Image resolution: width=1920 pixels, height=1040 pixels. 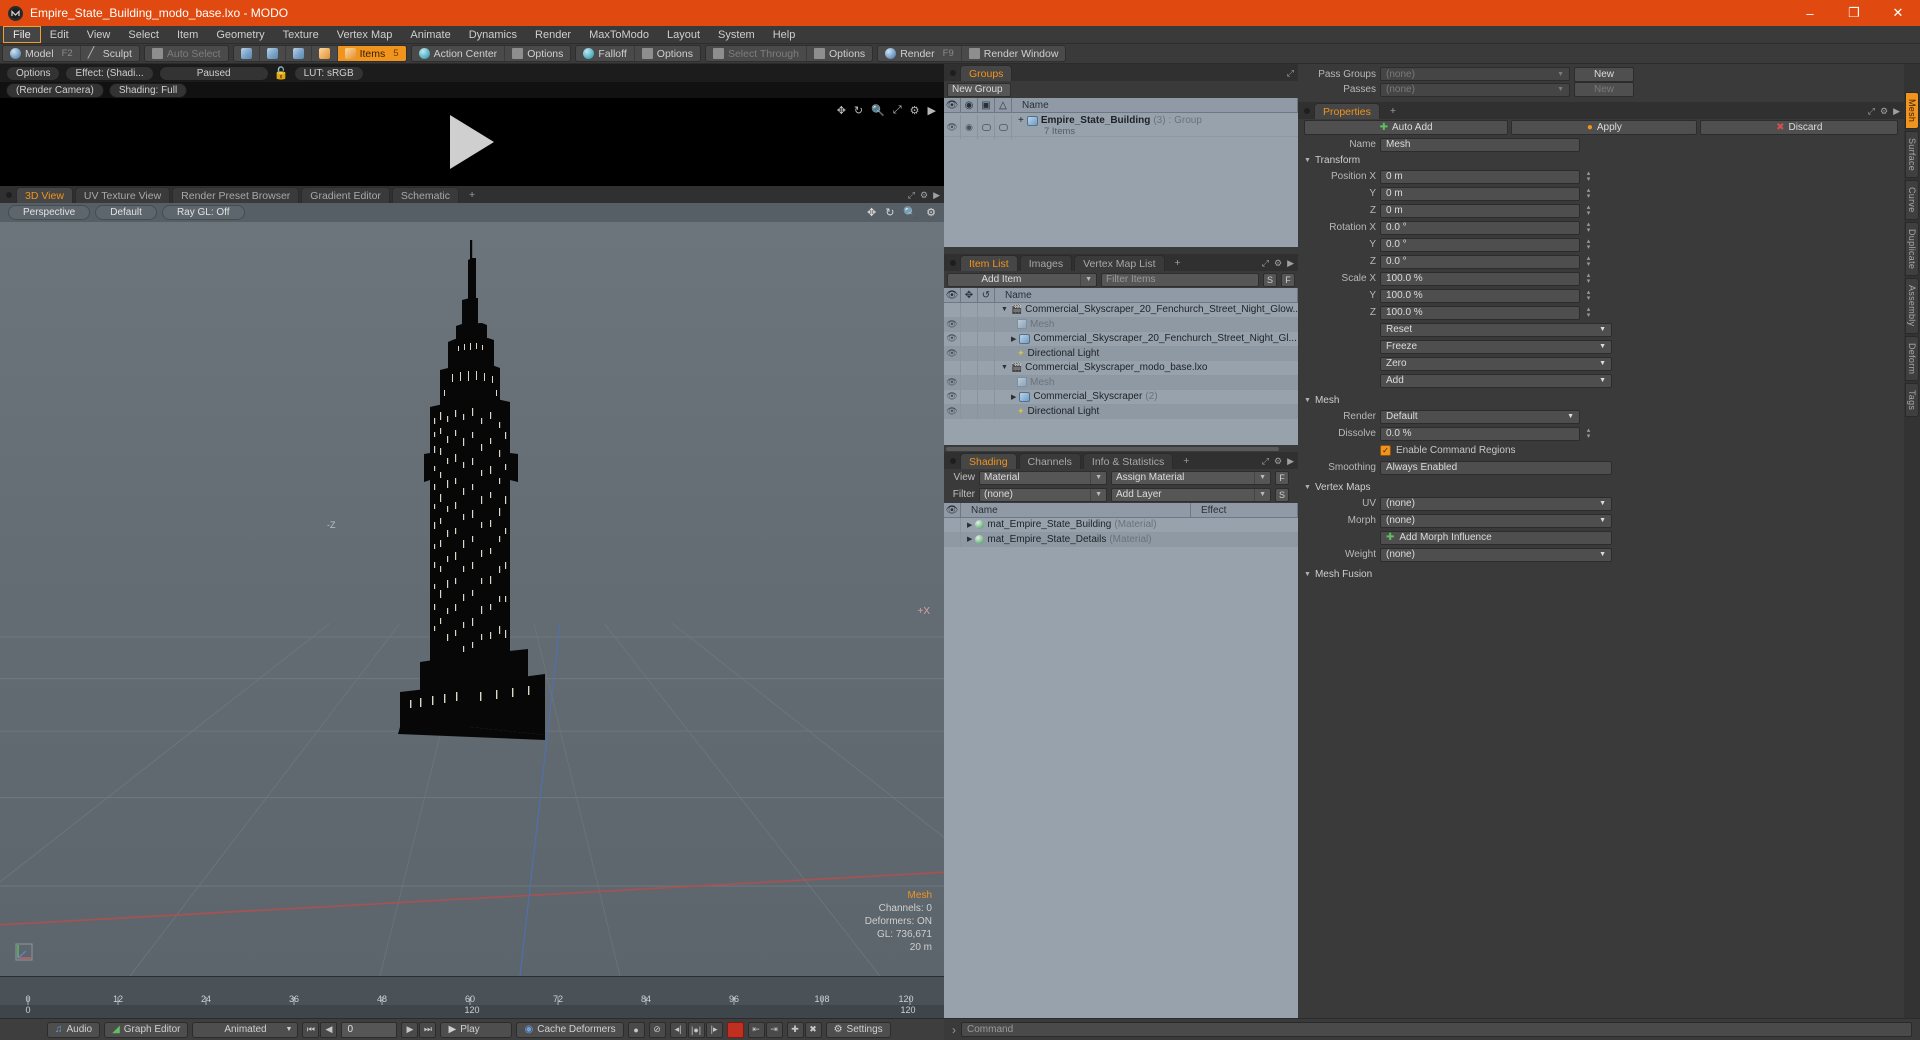 What do you see at coordinates (911, 195) in the screenshot?
I see `maximize-panel-icon: ⤢` at bounding box center [911, 195].